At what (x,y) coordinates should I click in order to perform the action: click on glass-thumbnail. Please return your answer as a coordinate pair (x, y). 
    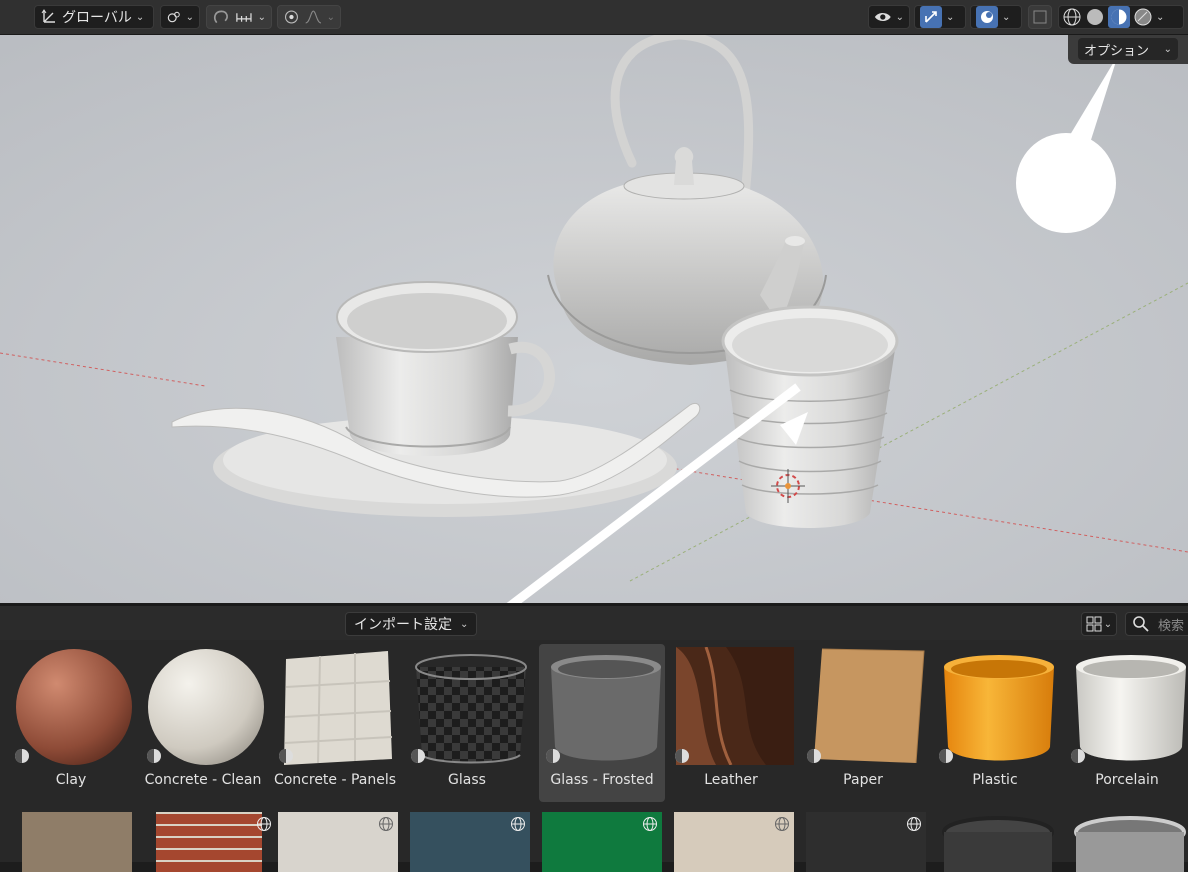
    Looking at the image, I should click on (471, 709).